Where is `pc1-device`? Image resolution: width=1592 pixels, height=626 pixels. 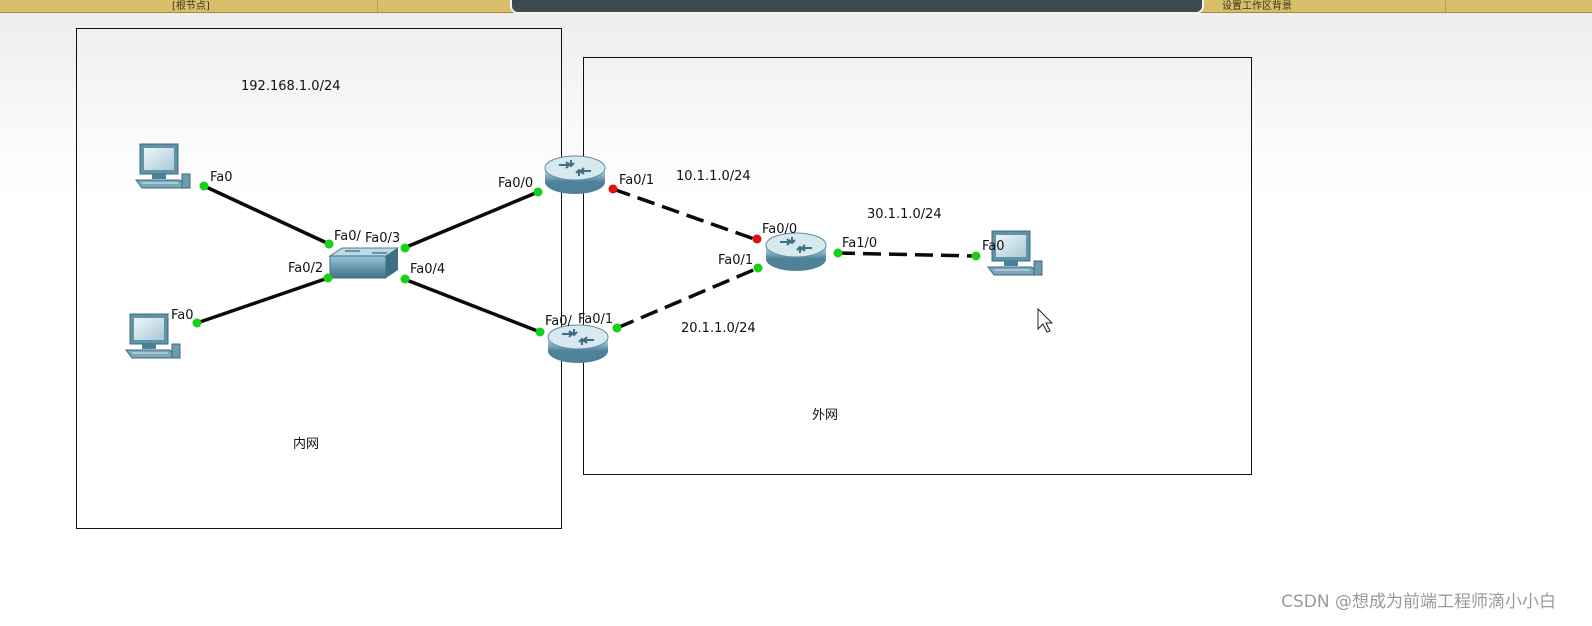 pc1-device is located at coordinates (163, 166).